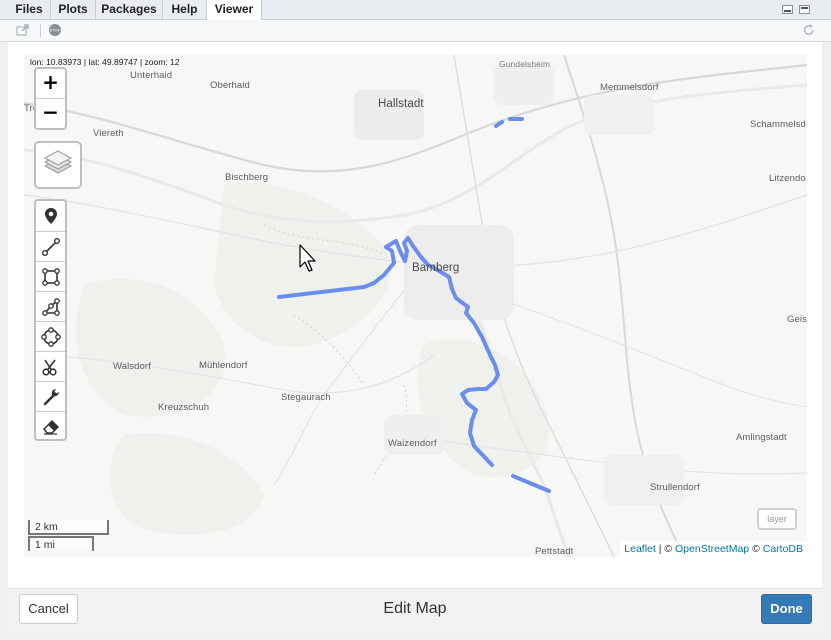  I want to click on place-label: Gundelsheim, so click(525, 64).